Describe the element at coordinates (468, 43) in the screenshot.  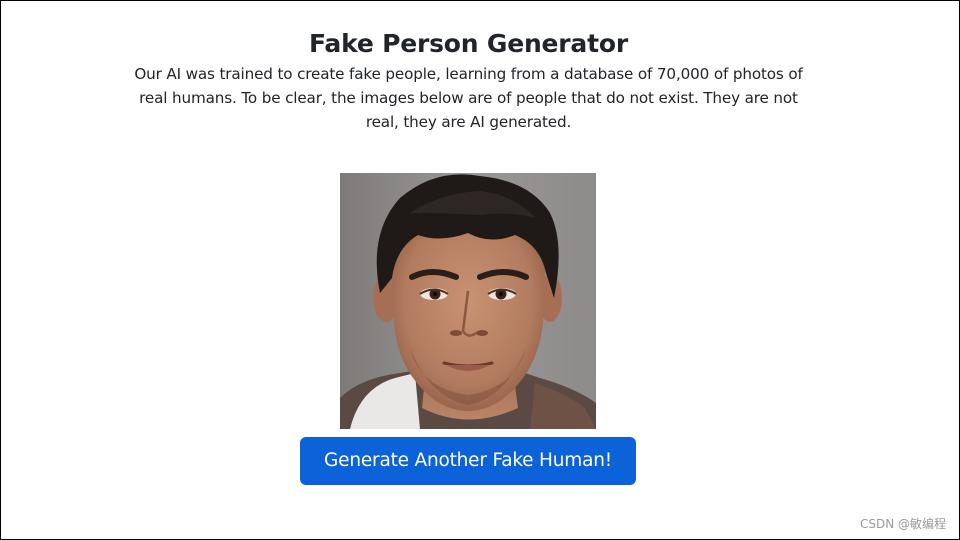
I see `page-title: Fake Person Generator` at that location.